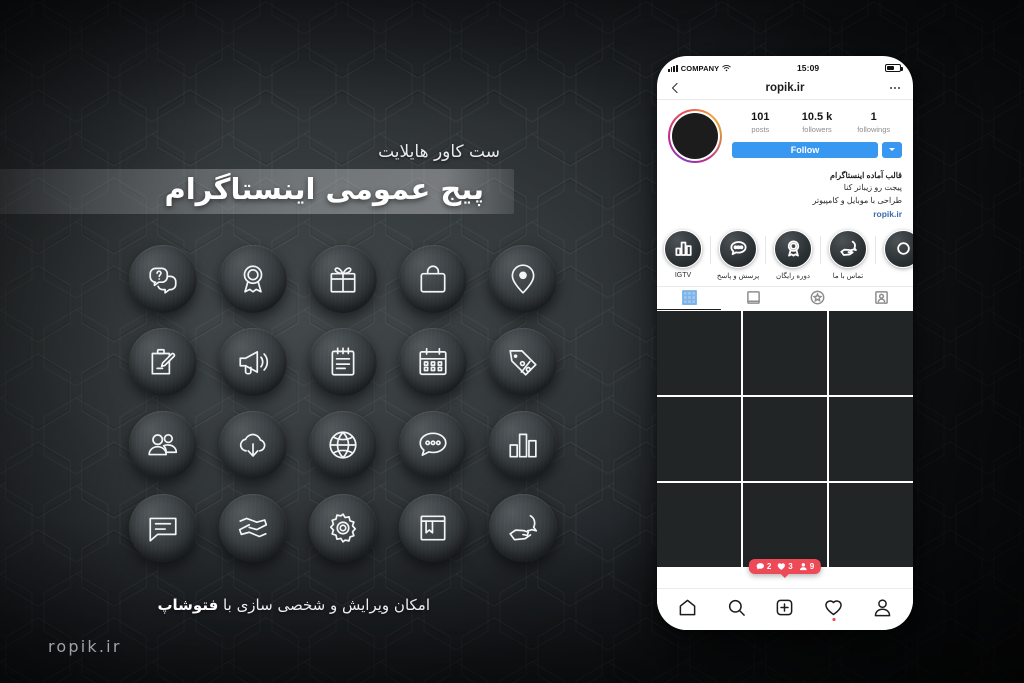 Image resolution: width=1024 pixels, height=683 pixels. Describe the element at coordinates (760, 566) in the screenshot. I see `comment-icon` at that location.